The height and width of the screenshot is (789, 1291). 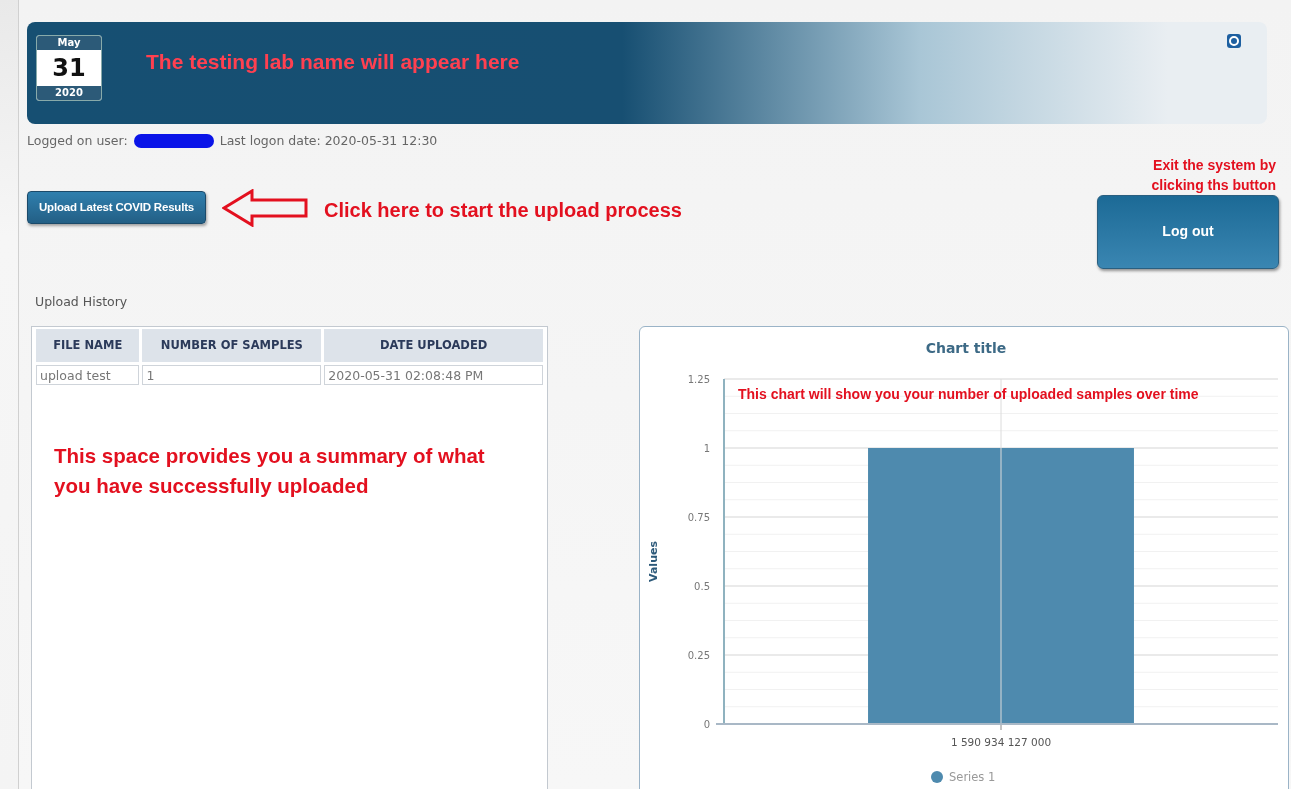 What do you see at coordinates (706, 448) in the screenshot?
I see `y-tick-label: 1` at bounding box center [706, 448].